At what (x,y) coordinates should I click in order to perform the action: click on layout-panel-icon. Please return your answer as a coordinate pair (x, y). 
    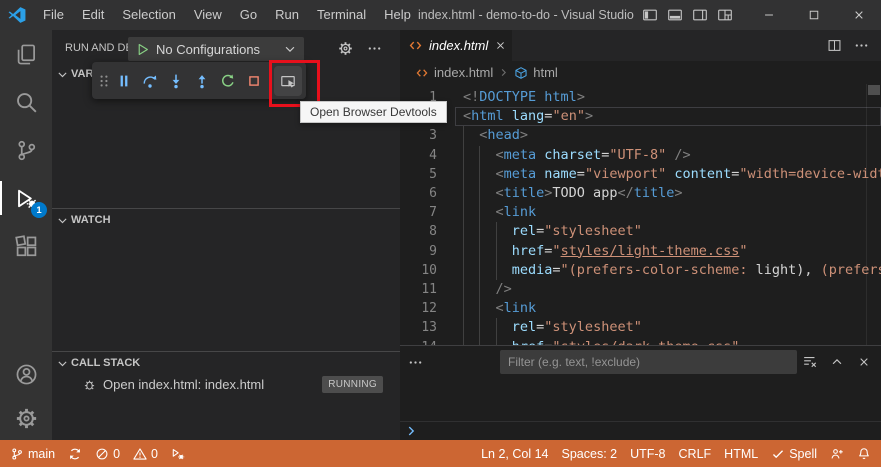
    Looking at the image, I should click on (675, 15).